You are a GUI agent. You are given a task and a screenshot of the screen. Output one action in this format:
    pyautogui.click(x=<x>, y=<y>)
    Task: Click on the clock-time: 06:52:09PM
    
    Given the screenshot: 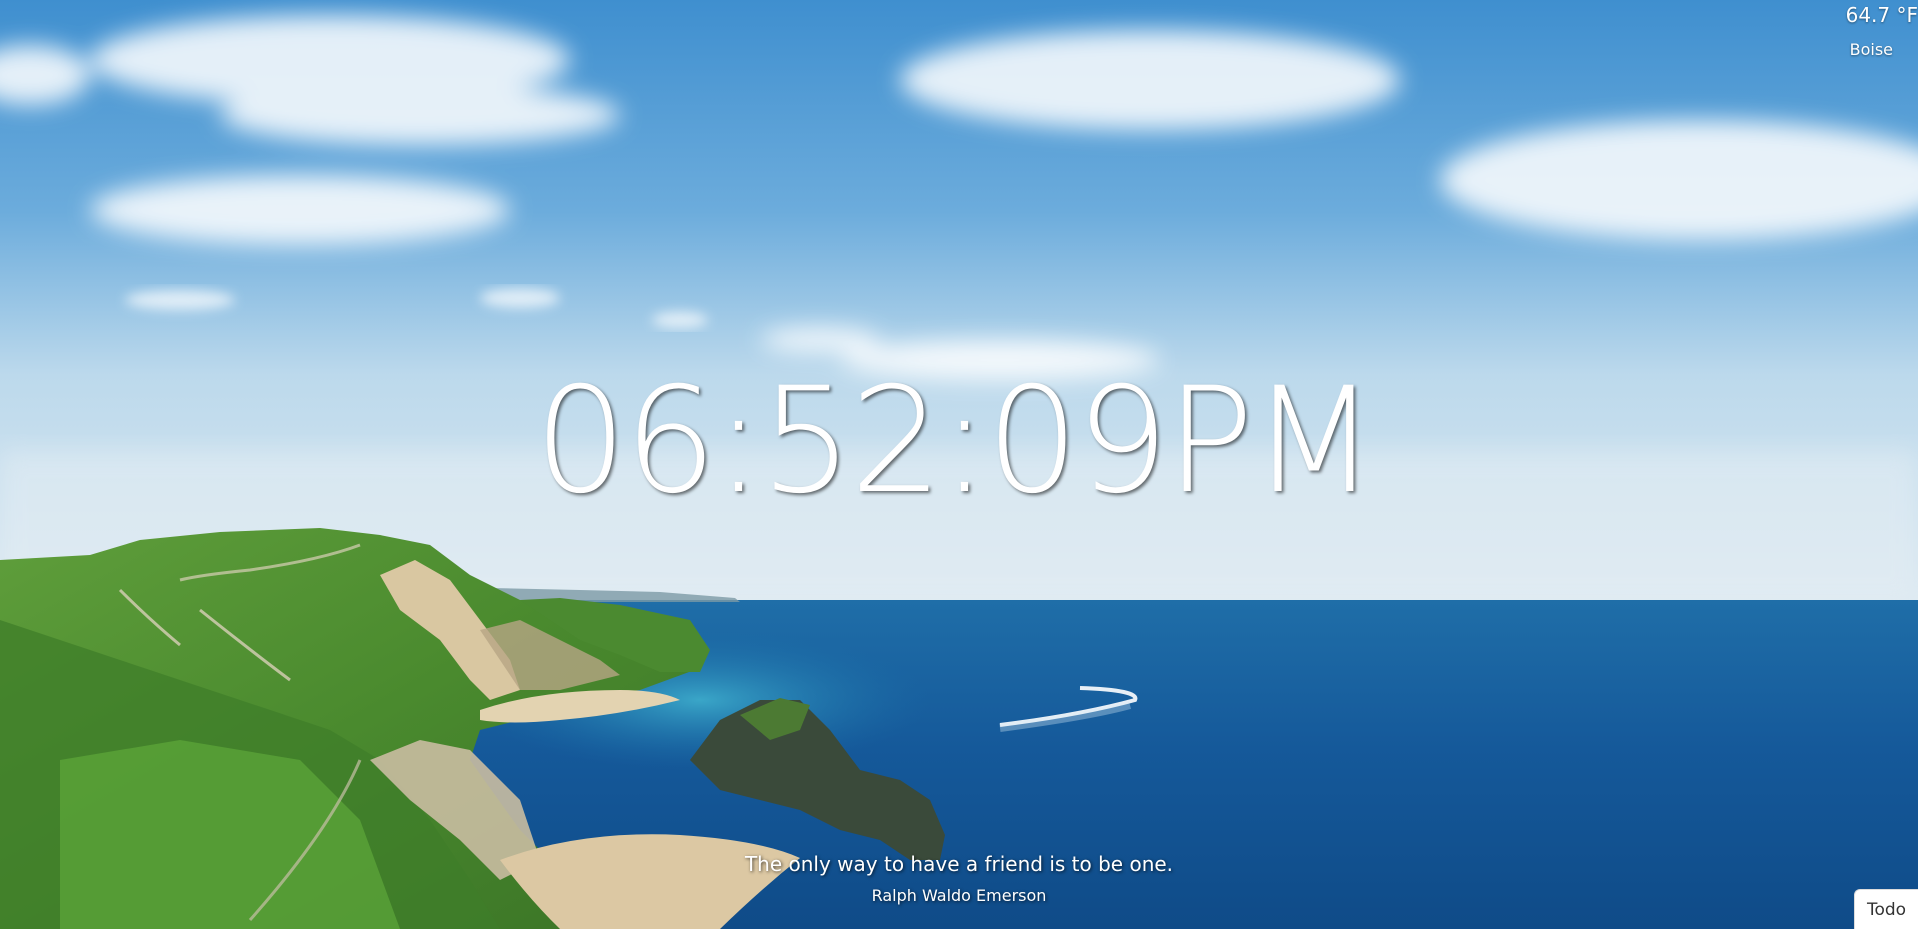 What is the action you would take?
    pyautogui.click(x=955, y=441)
    